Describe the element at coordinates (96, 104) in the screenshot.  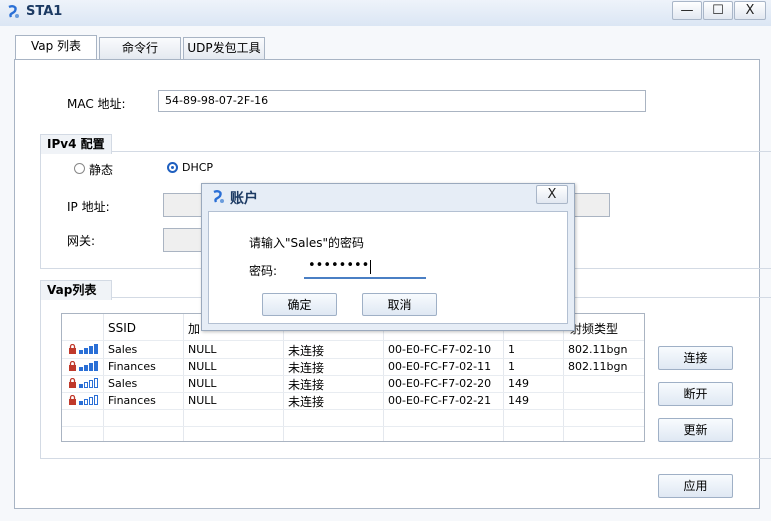
I see `mac-label: MAC 地址:` at that location.